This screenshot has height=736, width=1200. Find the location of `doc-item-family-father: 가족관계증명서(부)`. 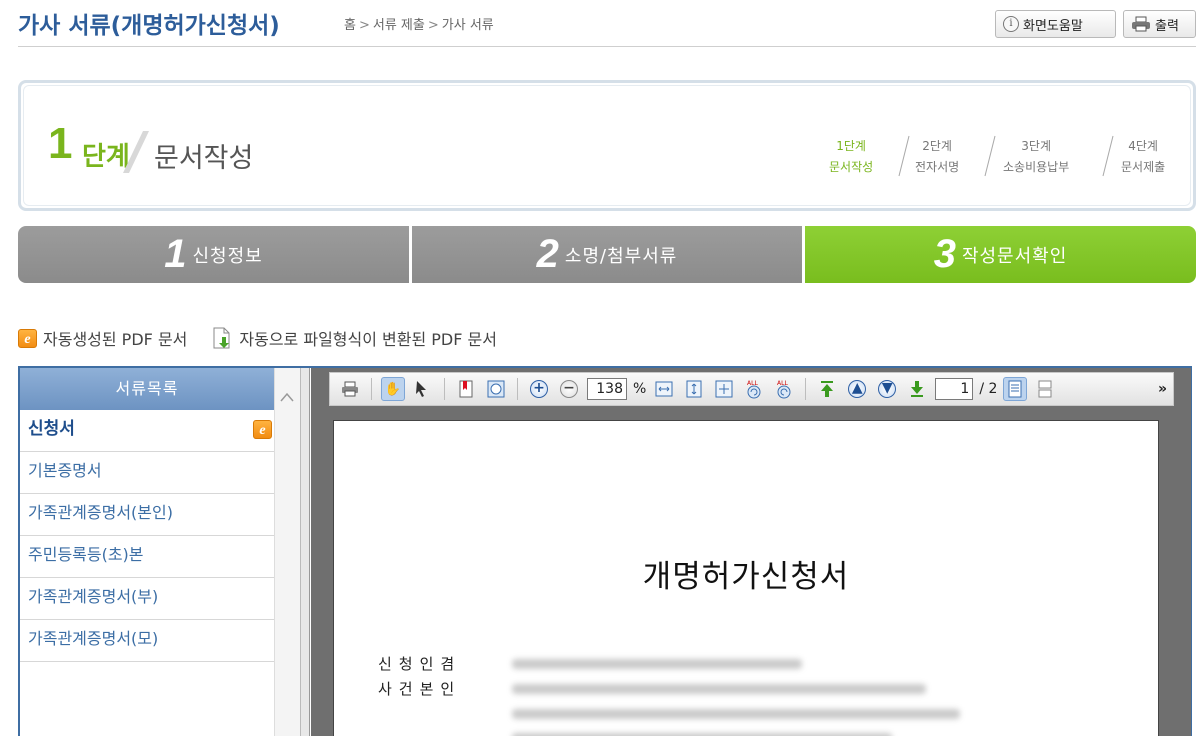

doc-item-family-father: 가족관계증명서(부) is located at coordinates (147, 599).